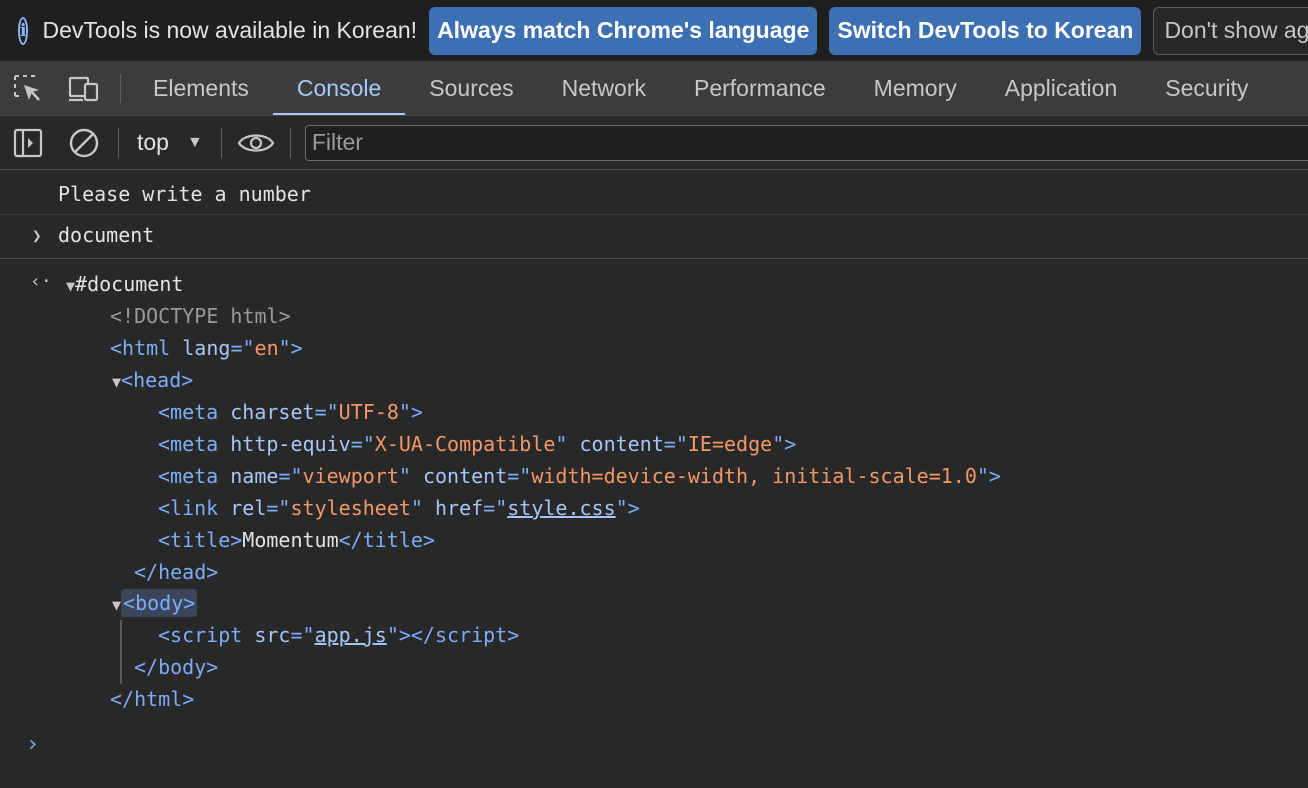 This screenshot has width=1308, height=788. What do you see at coordinates (806, 142) in the screenshot?
I see `filter-input` at bounding box center [806, 142].